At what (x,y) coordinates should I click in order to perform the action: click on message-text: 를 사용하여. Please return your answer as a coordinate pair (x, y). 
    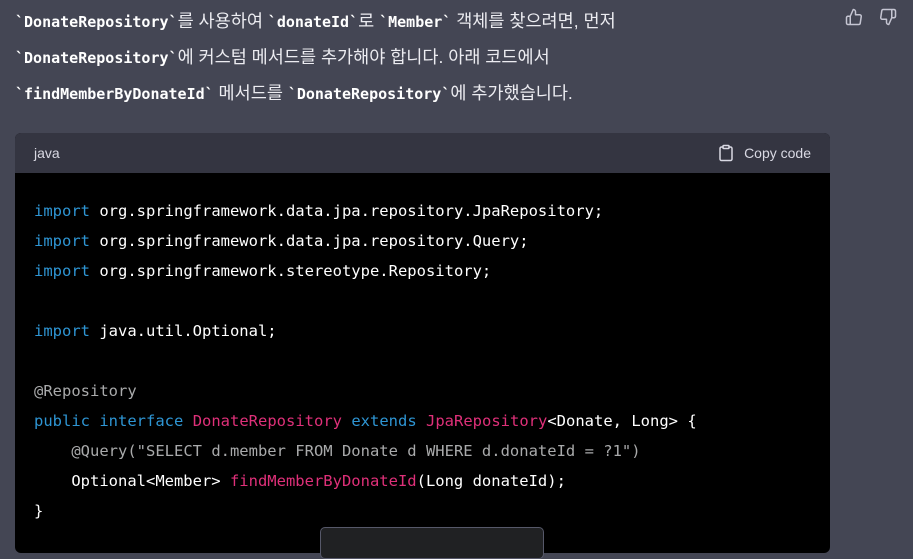
    Looking at the image, I should click on (222, 21).